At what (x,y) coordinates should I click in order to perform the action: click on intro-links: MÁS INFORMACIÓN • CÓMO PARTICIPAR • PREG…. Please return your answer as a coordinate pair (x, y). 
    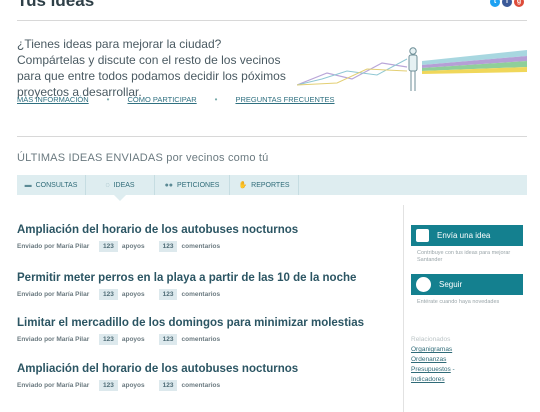
    Looking at the image, I should click on (176, 99).